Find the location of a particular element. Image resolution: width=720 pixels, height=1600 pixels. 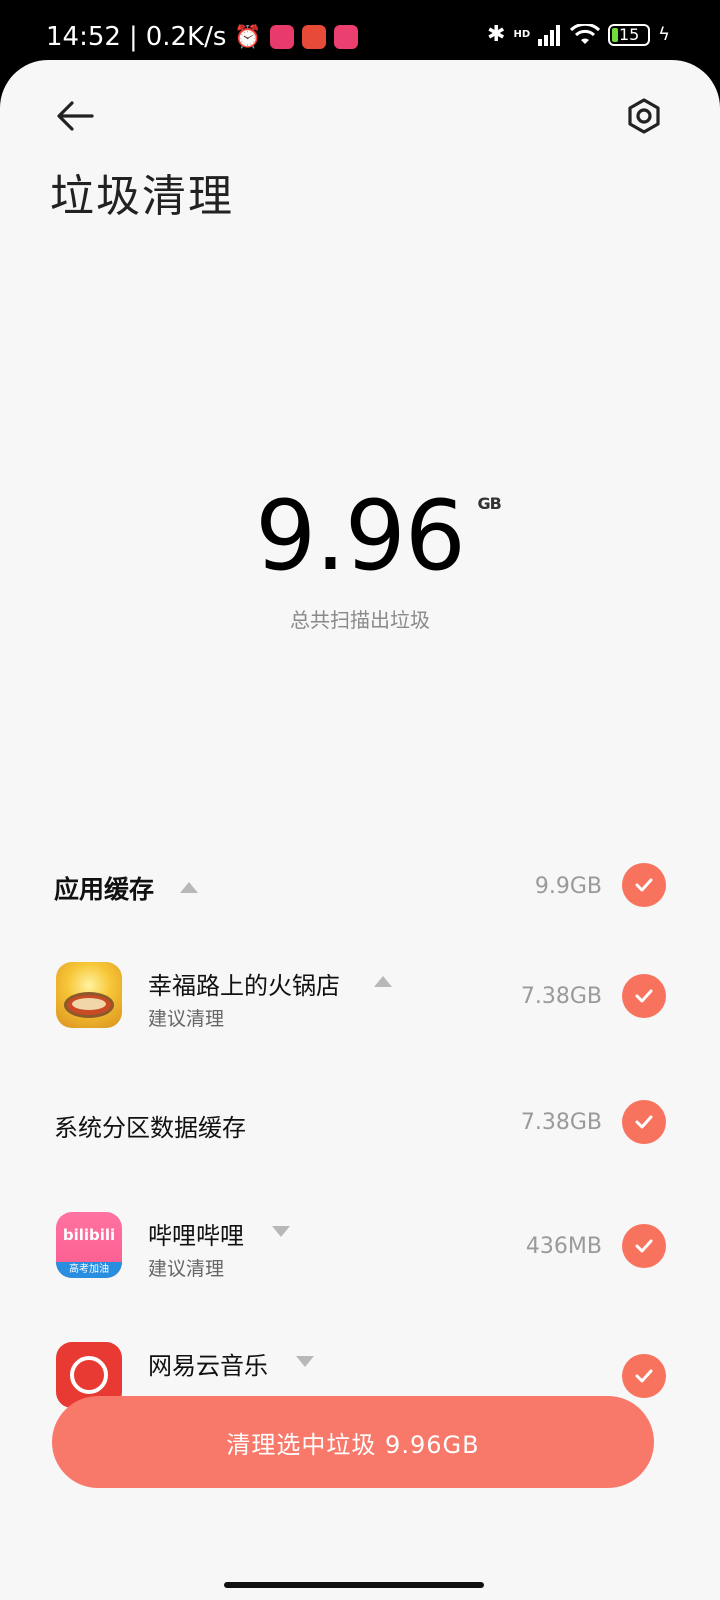

status-bar: 14:52 | 0.2K/s ⏰ ✱ HD 15 ϟ is located at coordinates (360, 31).